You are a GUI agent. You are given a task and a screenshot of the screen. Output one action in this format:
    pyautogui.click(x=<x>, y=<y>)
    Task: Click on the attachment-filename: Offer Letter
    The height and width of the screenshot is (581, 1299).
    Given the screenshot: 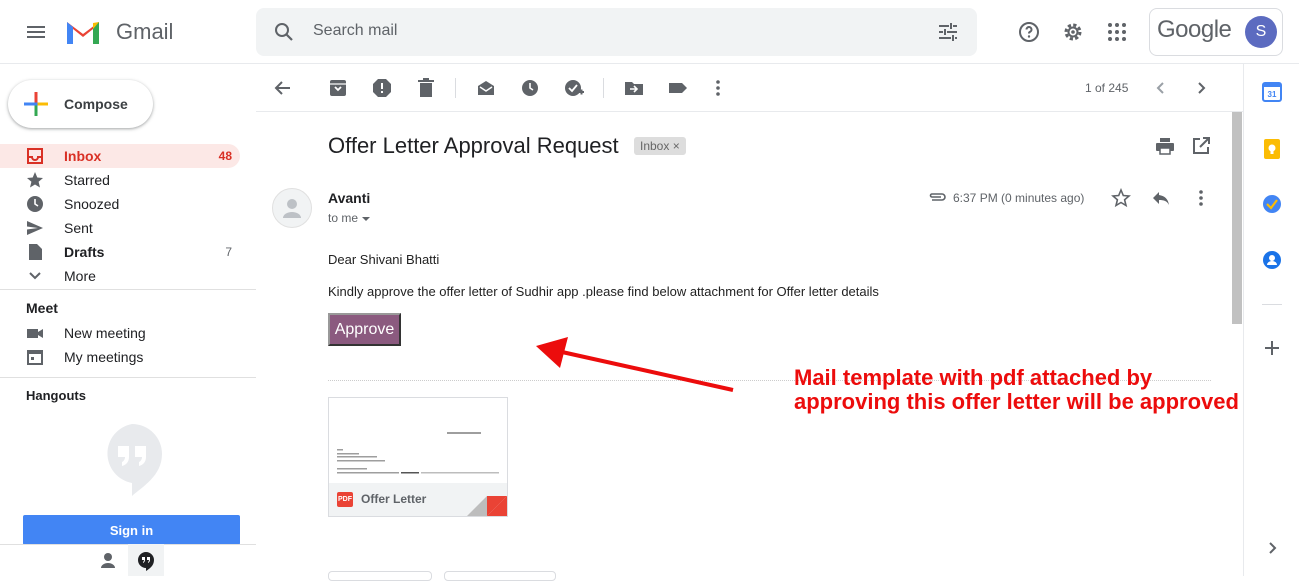 What is the action you would take?
    pyautogui.click(x=393, y=499)
    